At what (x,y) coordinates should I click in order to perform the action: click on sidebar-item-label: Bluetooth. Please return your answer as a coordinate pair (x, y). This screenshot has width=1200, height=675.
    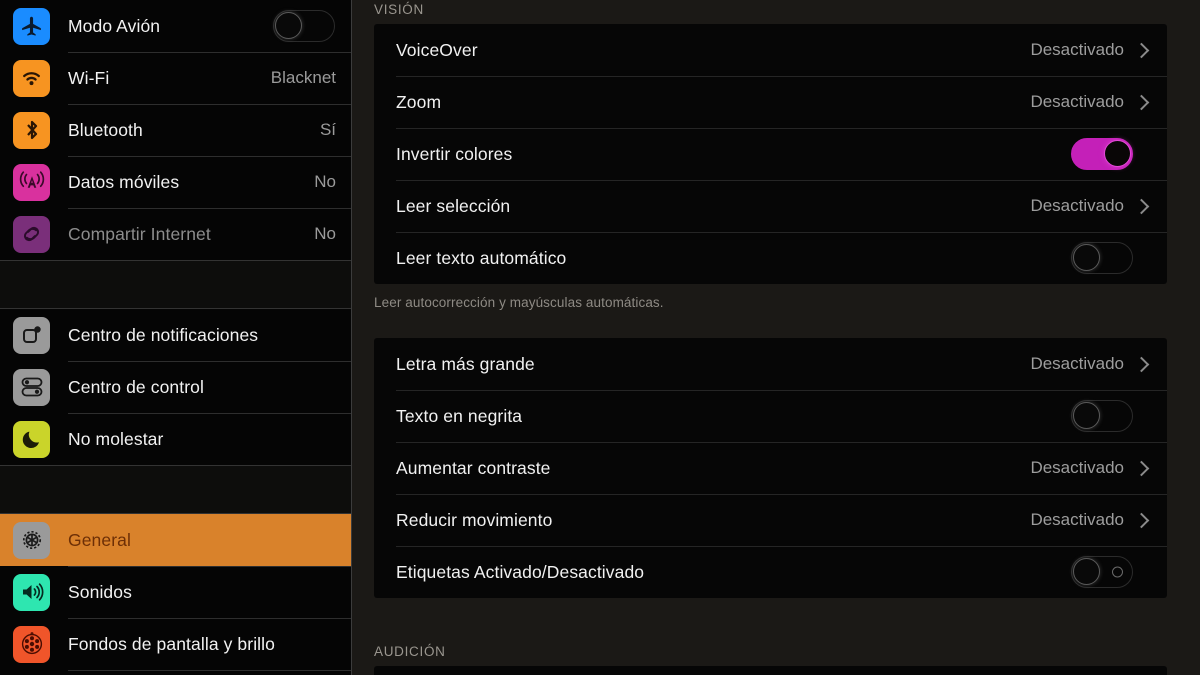
    Looking at the image, I should click on (105, 129).